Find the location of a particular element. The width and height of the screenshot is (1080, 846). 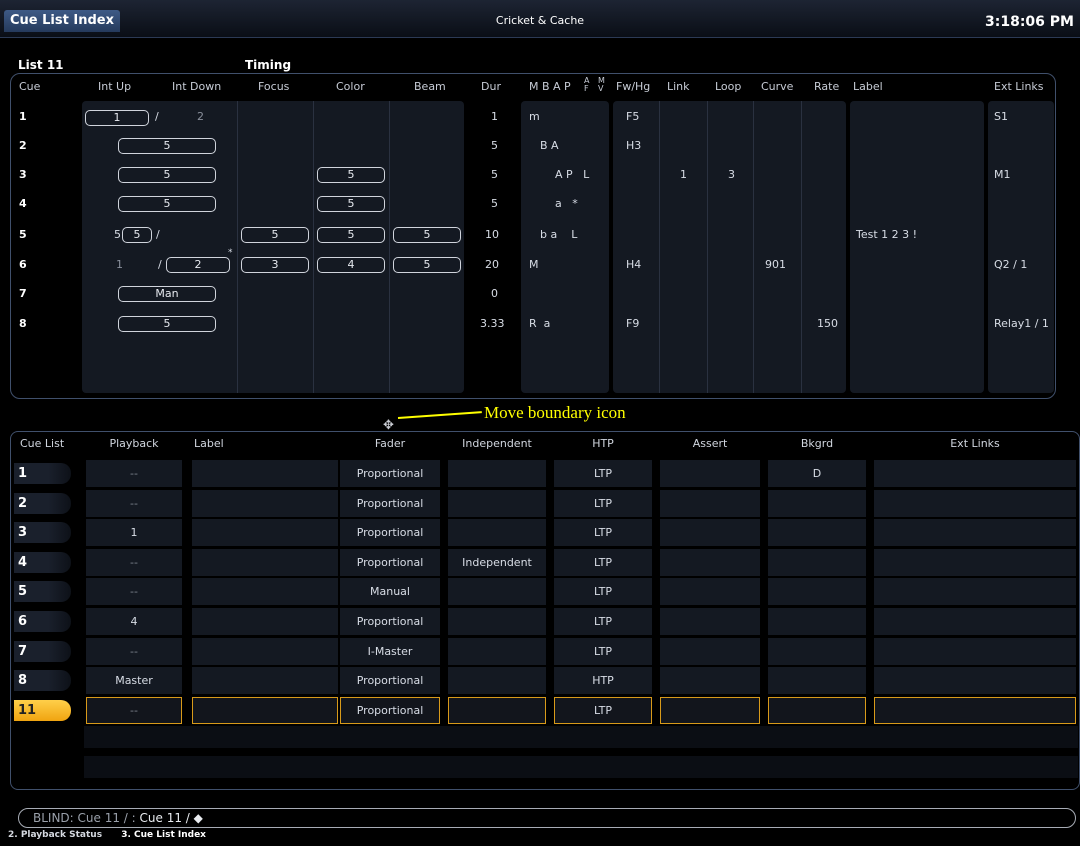

cue-list-number: 2 is located at coordinates (42, 503).